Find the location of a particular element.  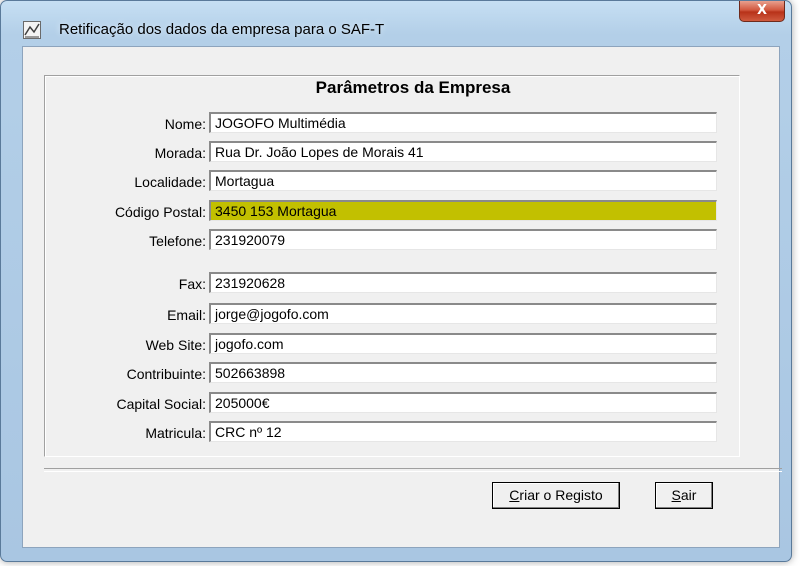

field-input-nome: JOGOFO Multimédia is located at coordinates (463, 122).